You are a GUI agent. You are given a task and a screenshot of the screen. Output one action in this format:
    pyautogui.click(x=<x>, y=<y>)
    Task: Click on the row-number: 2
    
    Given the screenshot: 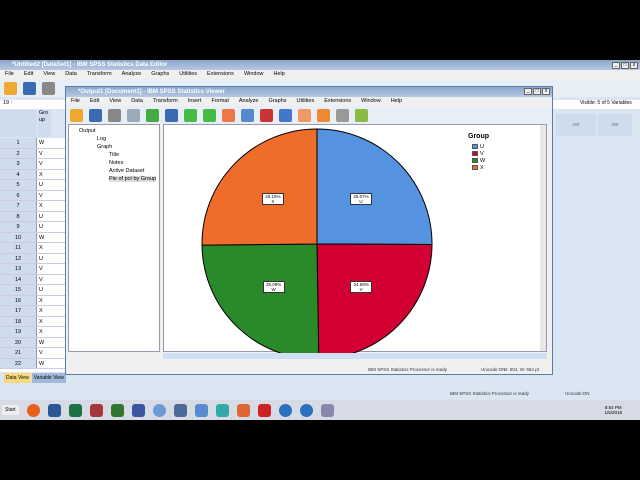 What is the action you would take?
    pyautogui.click(x=18, y=153)
    